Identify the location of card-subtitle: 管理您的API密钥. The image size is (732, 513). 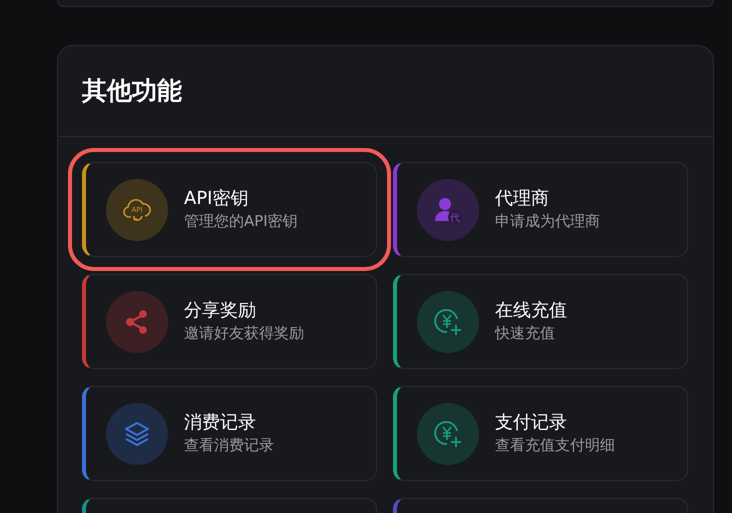
(241, 221).